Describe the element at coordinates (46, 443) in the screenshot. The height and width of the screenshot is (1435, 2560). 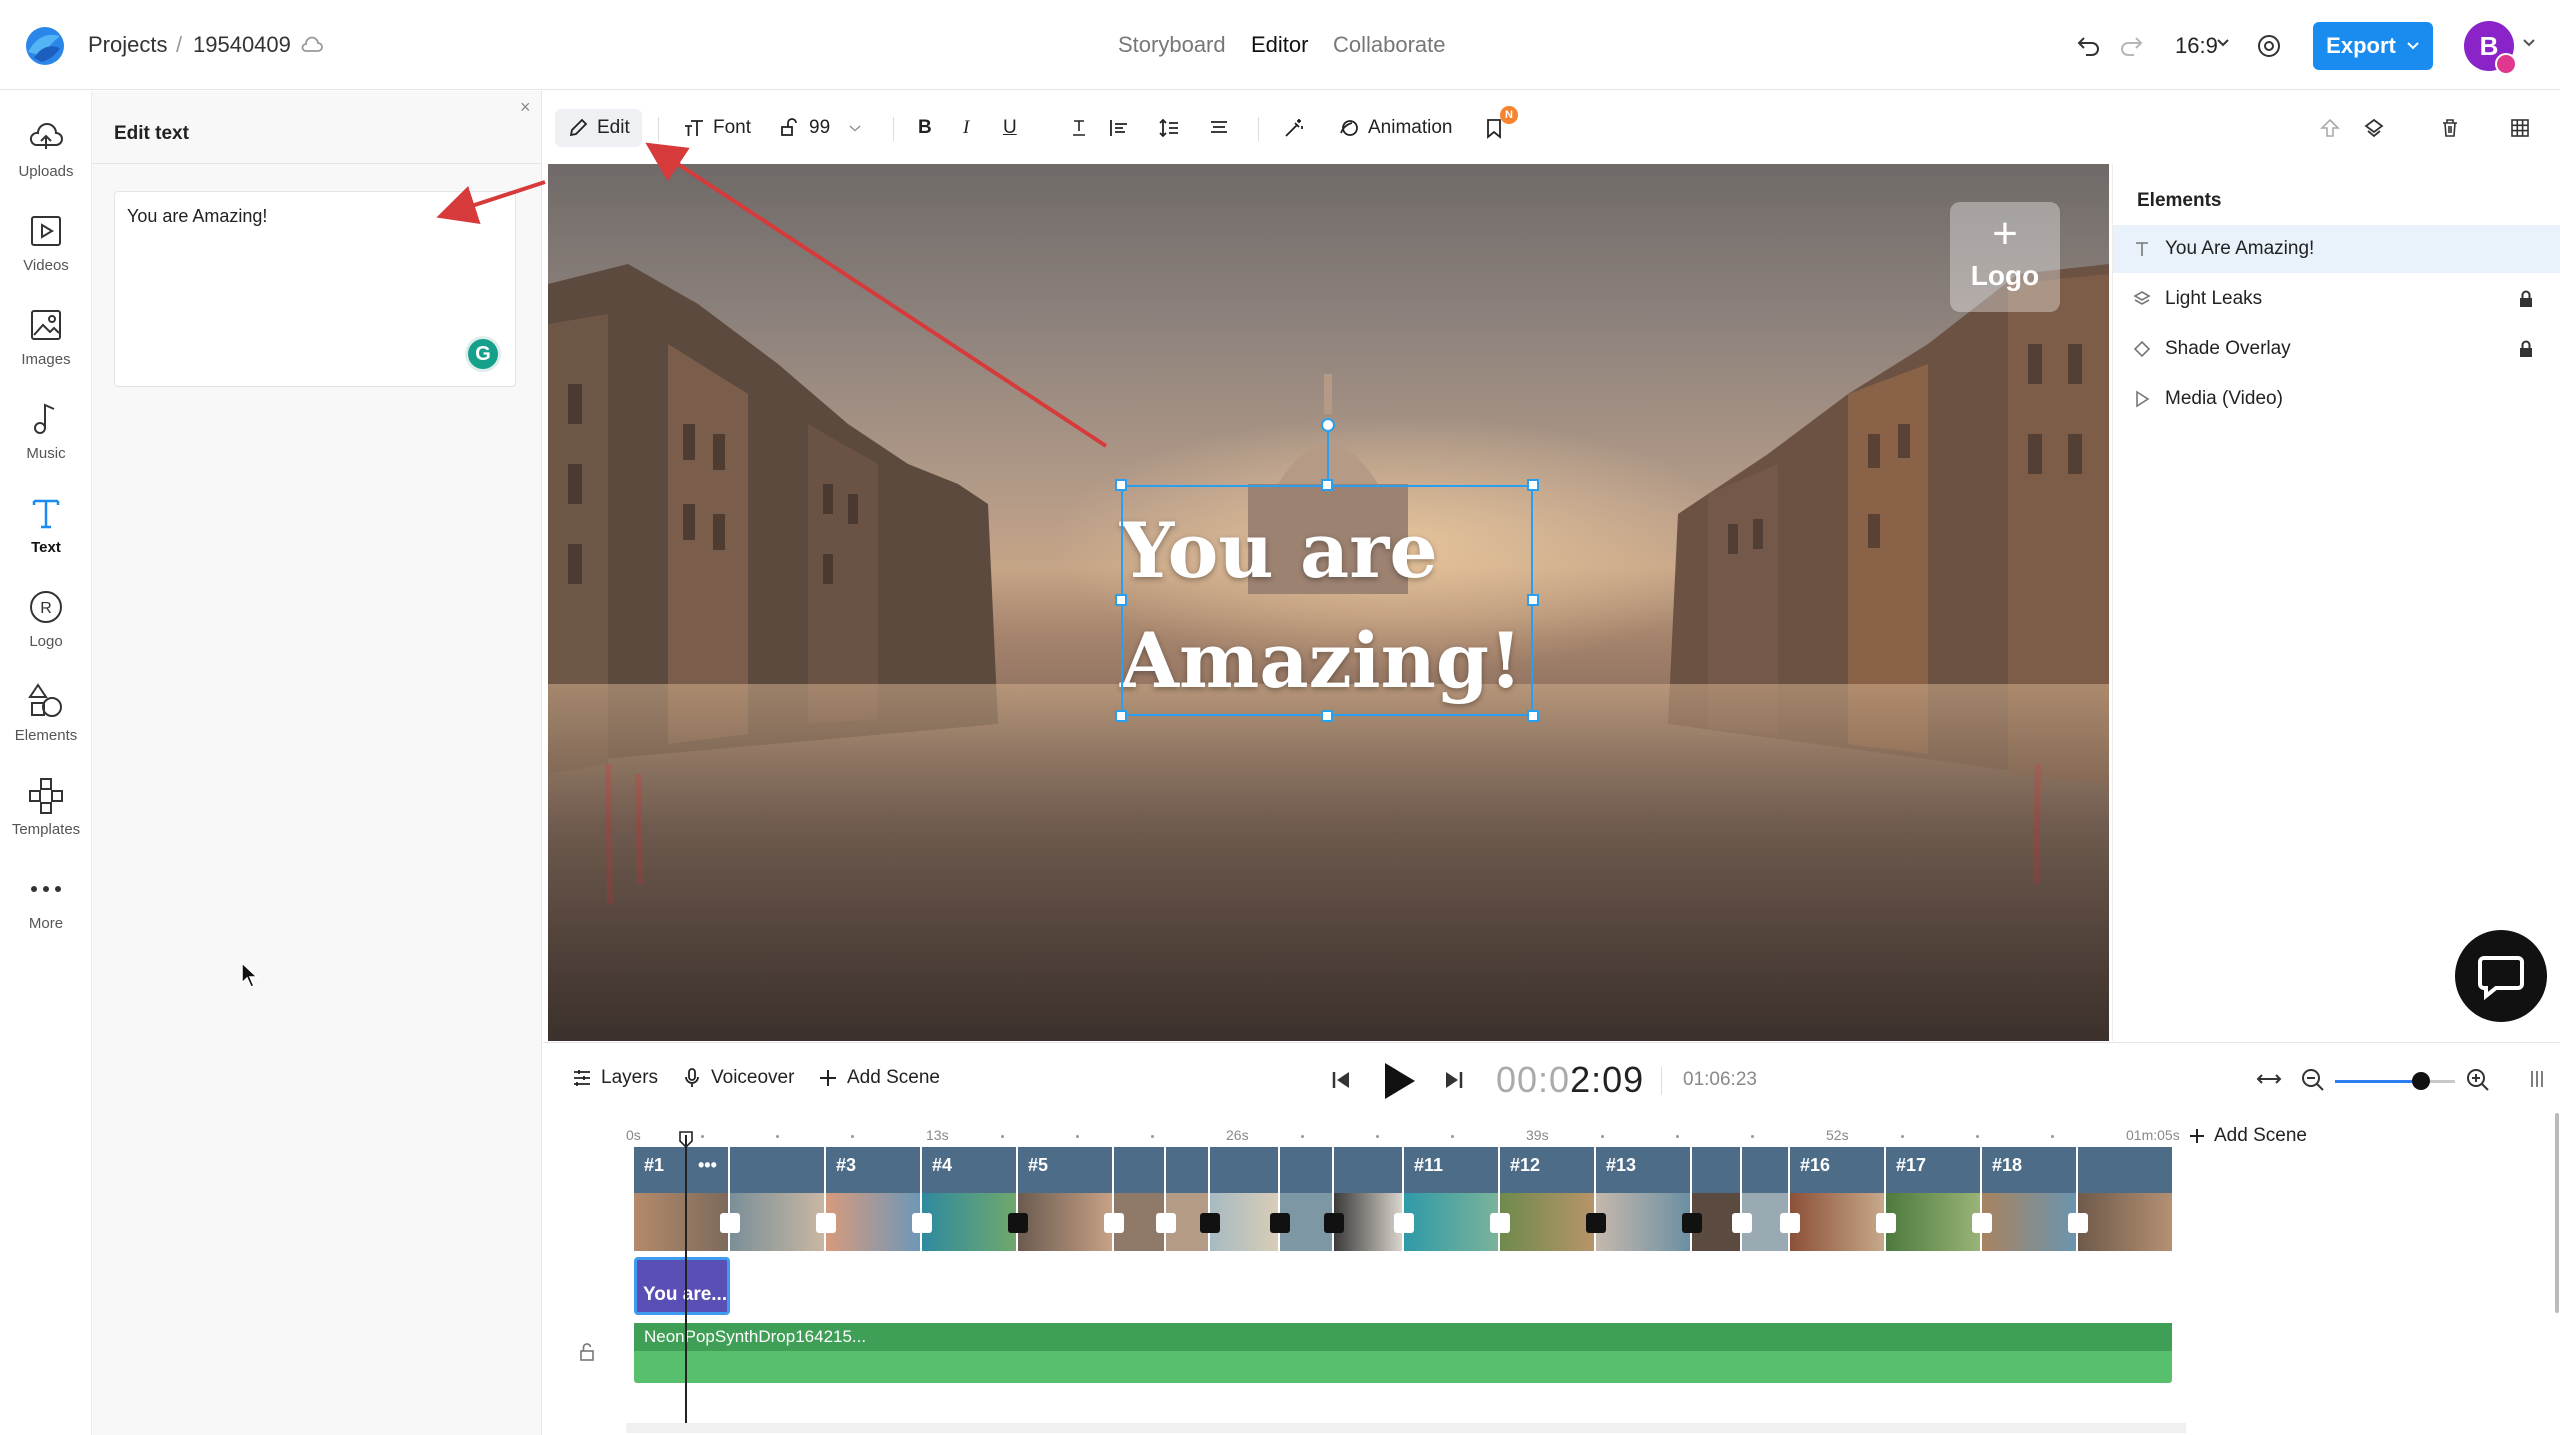
I see `sidebar-item-music: Music` at that location.